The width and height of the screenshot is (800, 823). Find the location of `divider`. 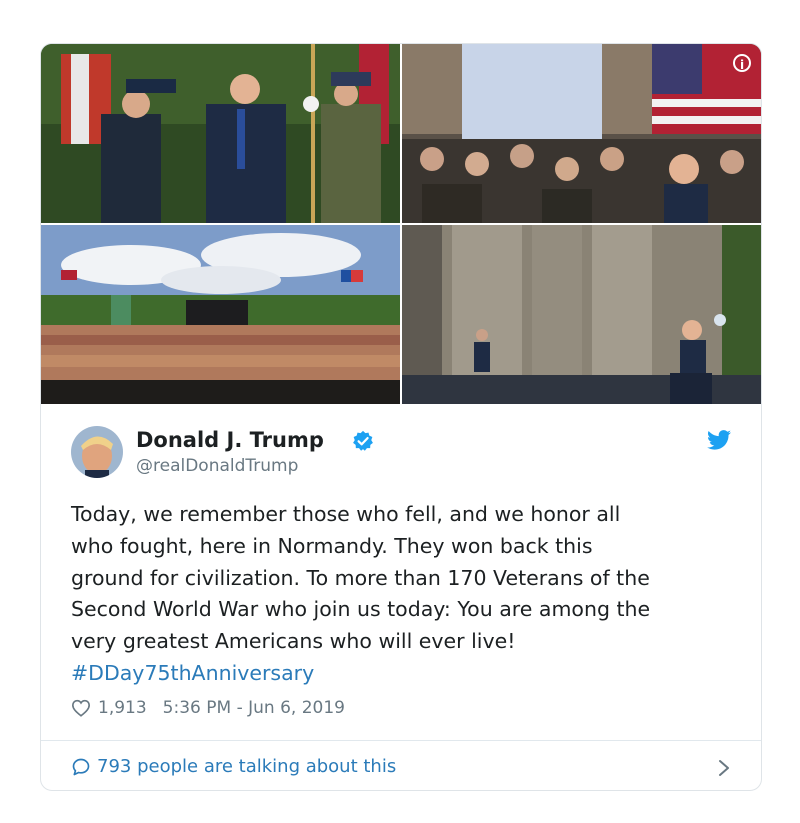

divider is located at coordinates (401, 740).